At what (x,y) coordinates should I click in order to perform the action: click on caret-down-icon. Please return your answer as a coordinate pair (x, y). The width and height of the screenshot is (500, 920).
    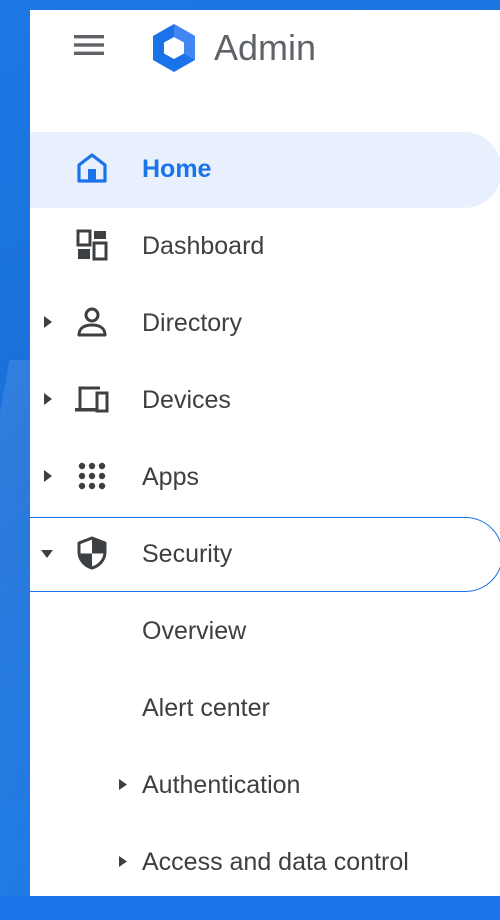
    Looking at the image, I should click on (47, 554).